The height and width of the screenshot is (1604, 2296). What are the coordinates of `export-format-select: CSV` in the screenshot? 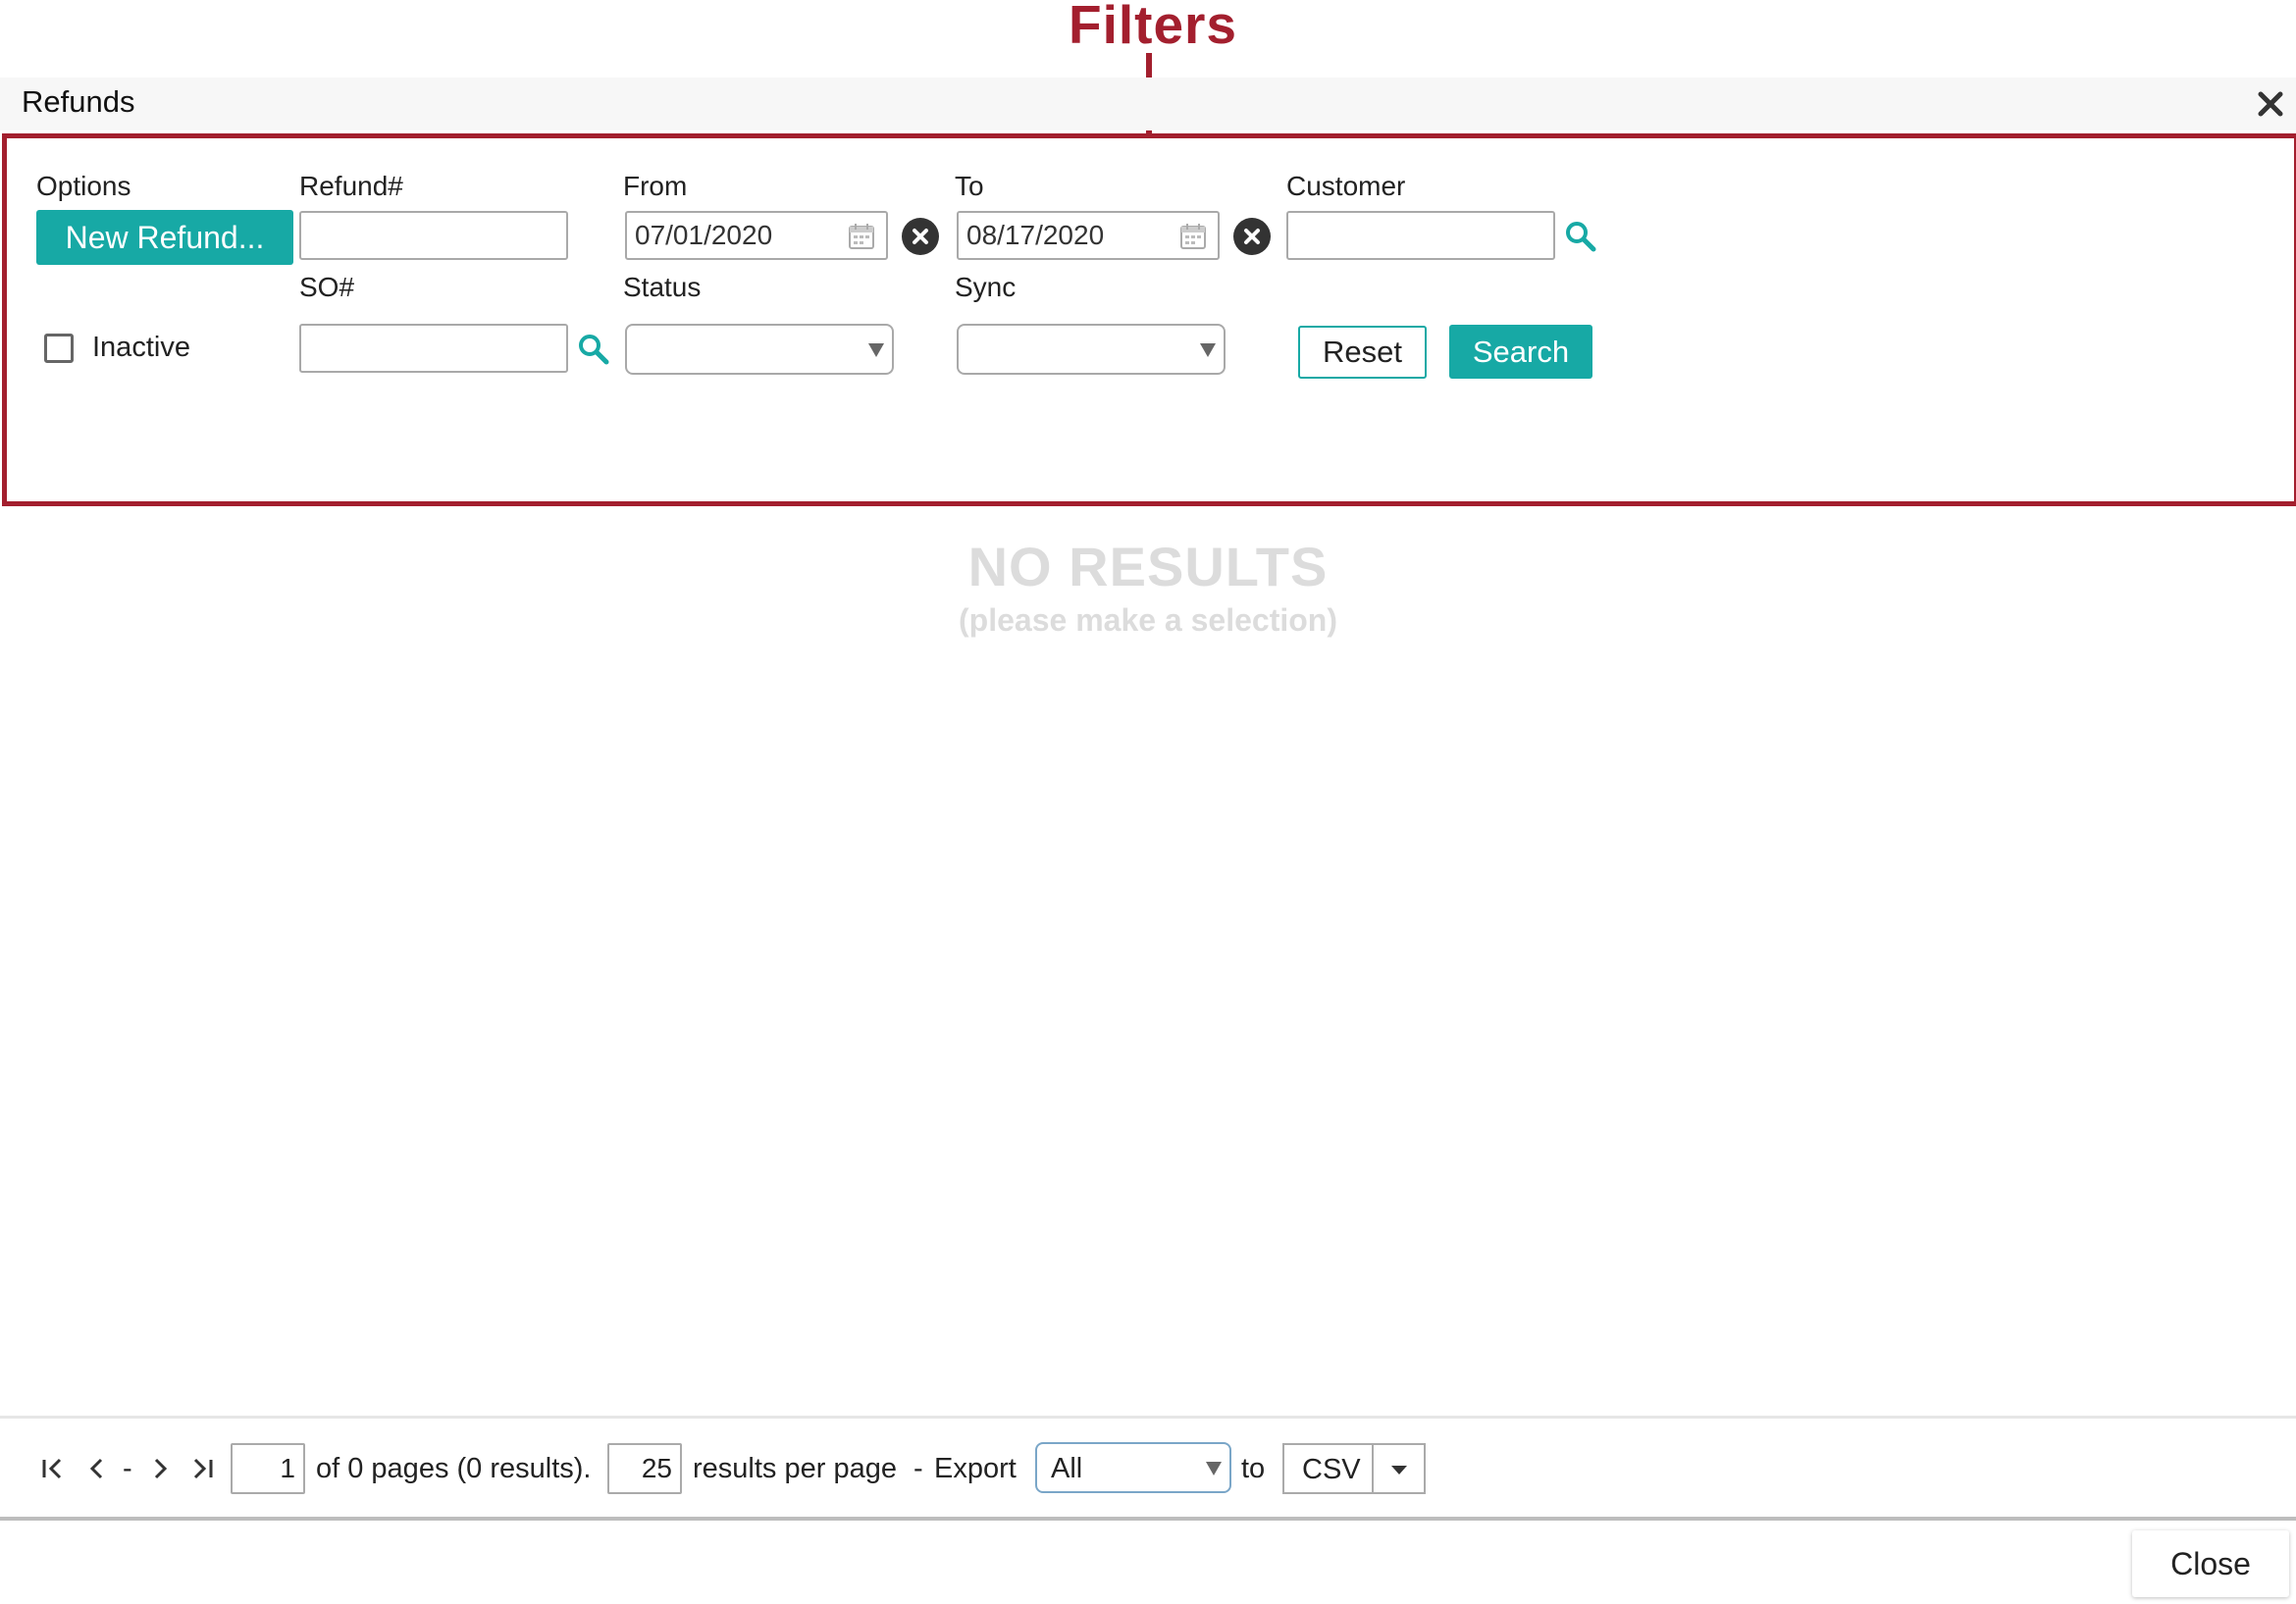 It's located at (1354, 1469).